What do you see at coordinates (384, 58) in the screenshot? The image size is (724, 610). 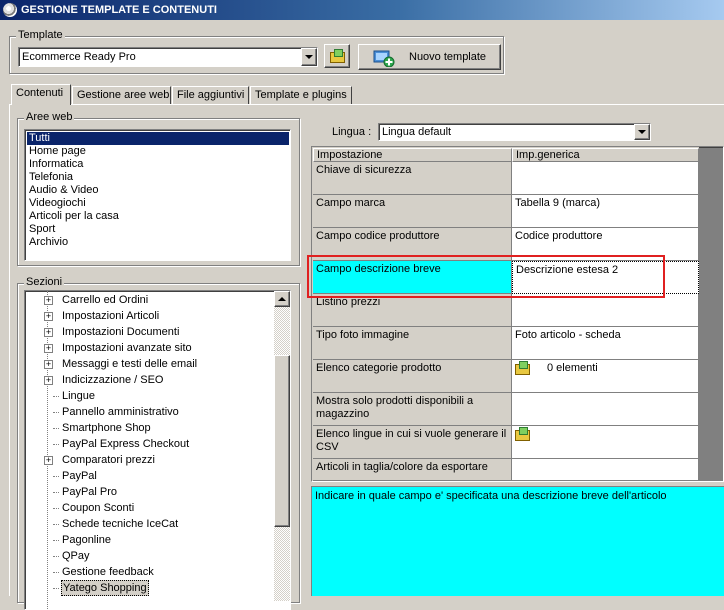 I see `new-template-icon` at bounding box center [384, 58].